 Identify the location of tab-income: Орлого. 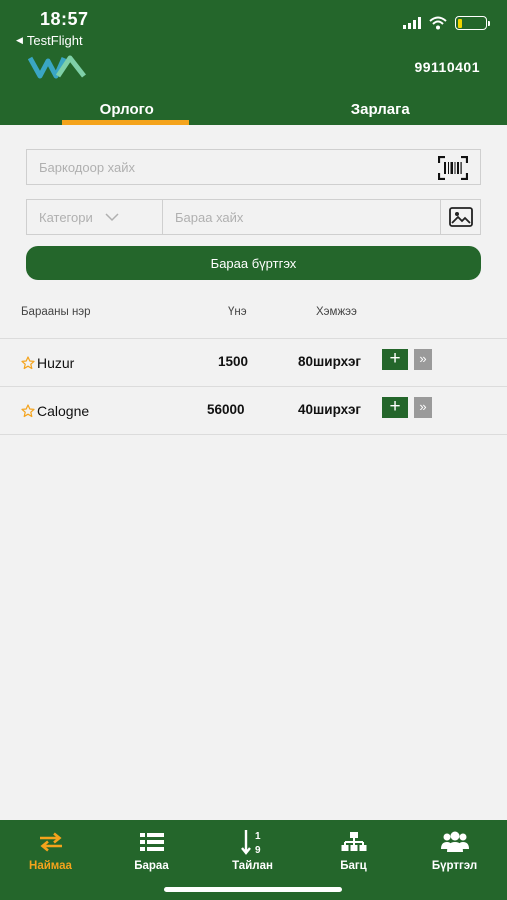
(127, 110).